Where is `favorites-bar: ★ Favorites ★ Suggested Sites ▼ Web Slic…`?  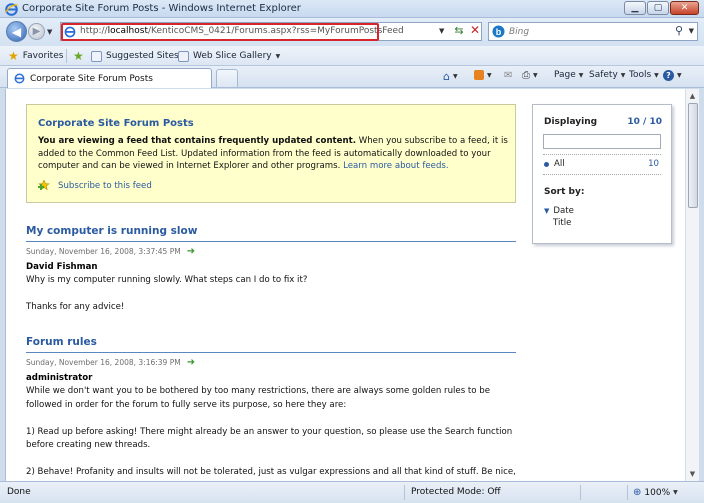 favorites-bar: ★ Favorites ★ Suggested Sites ▼ Web Slic… is located at coordinates (352, 56).